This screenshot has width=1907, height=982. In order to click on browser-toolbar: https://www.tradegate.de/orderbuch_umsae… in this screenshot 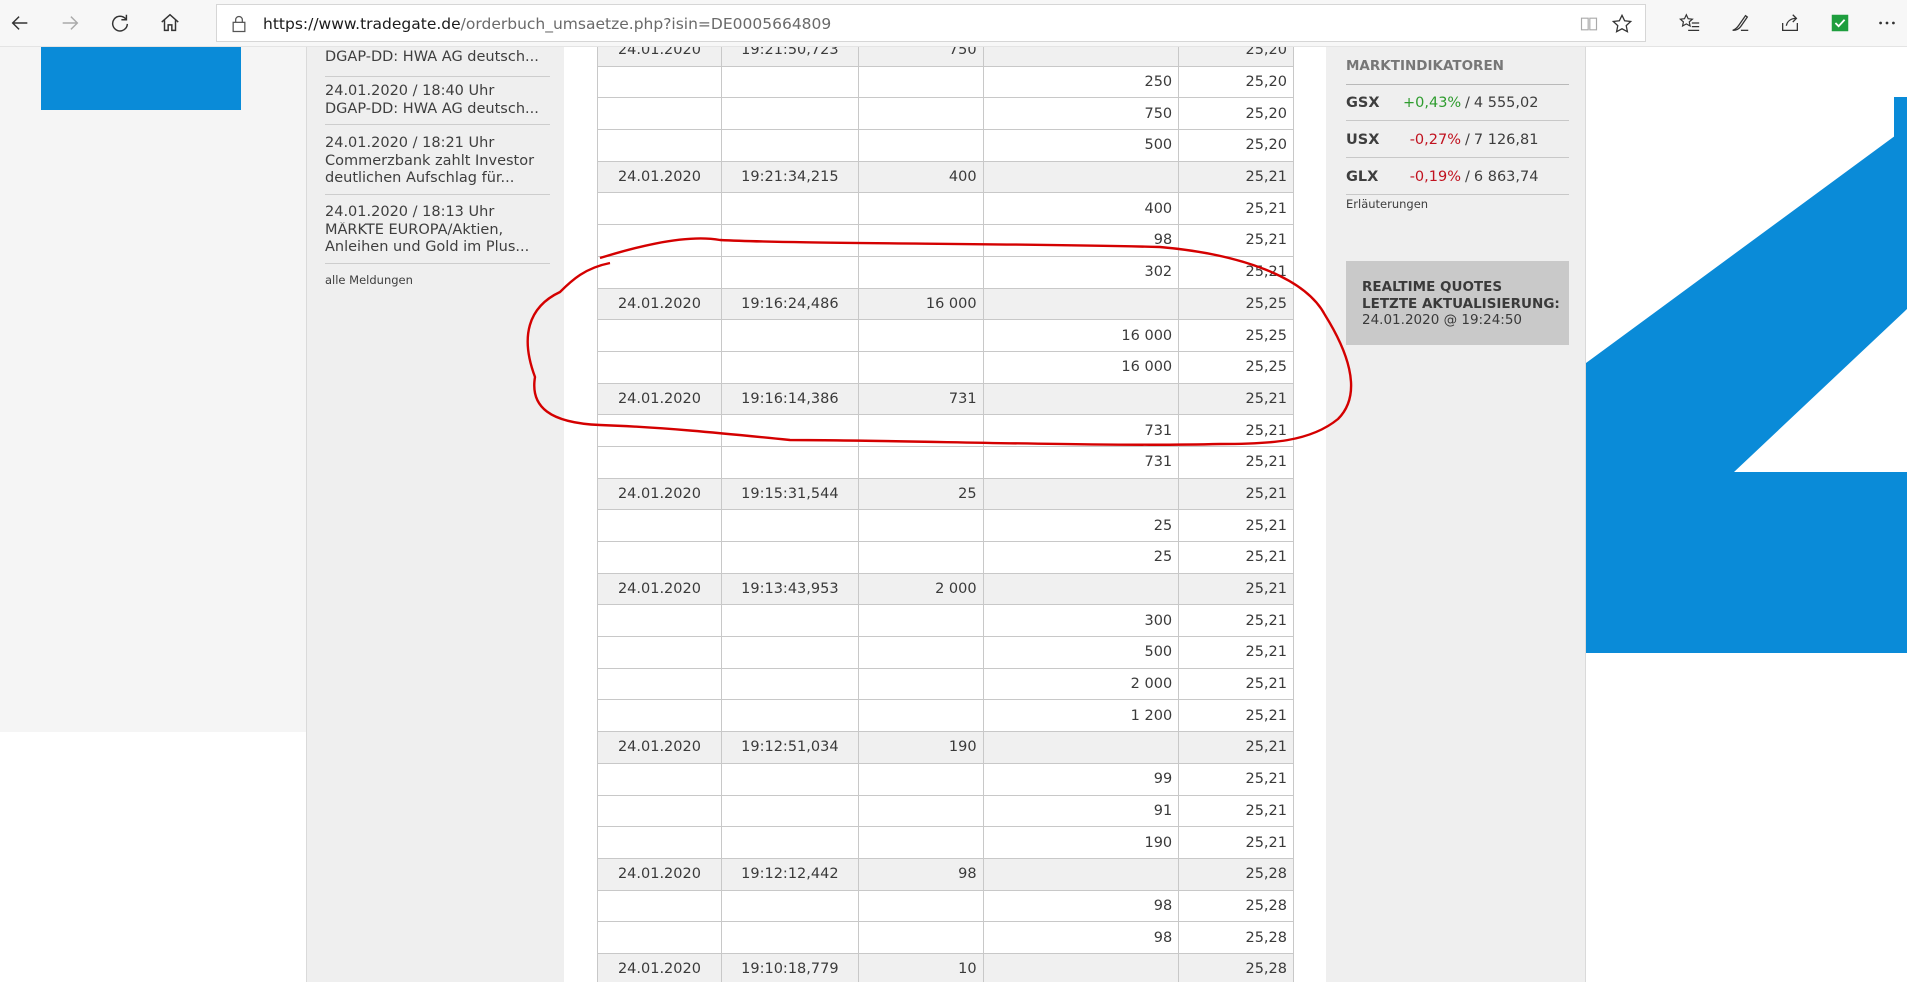, I will do `click(953, 23)`.